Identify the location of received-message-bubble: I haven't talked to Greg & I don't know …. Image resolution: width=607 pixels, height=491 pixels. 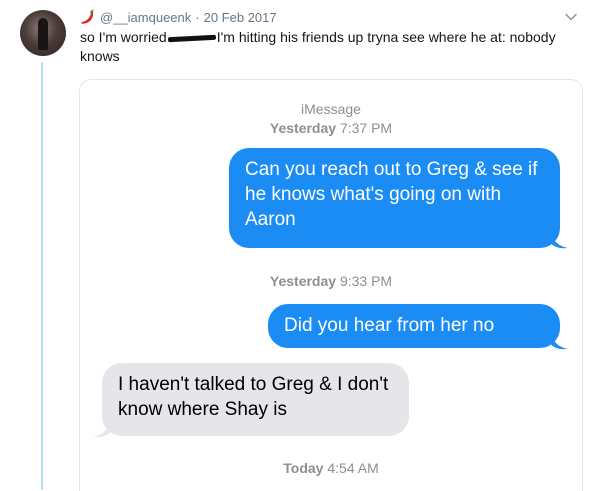
(255, 399).